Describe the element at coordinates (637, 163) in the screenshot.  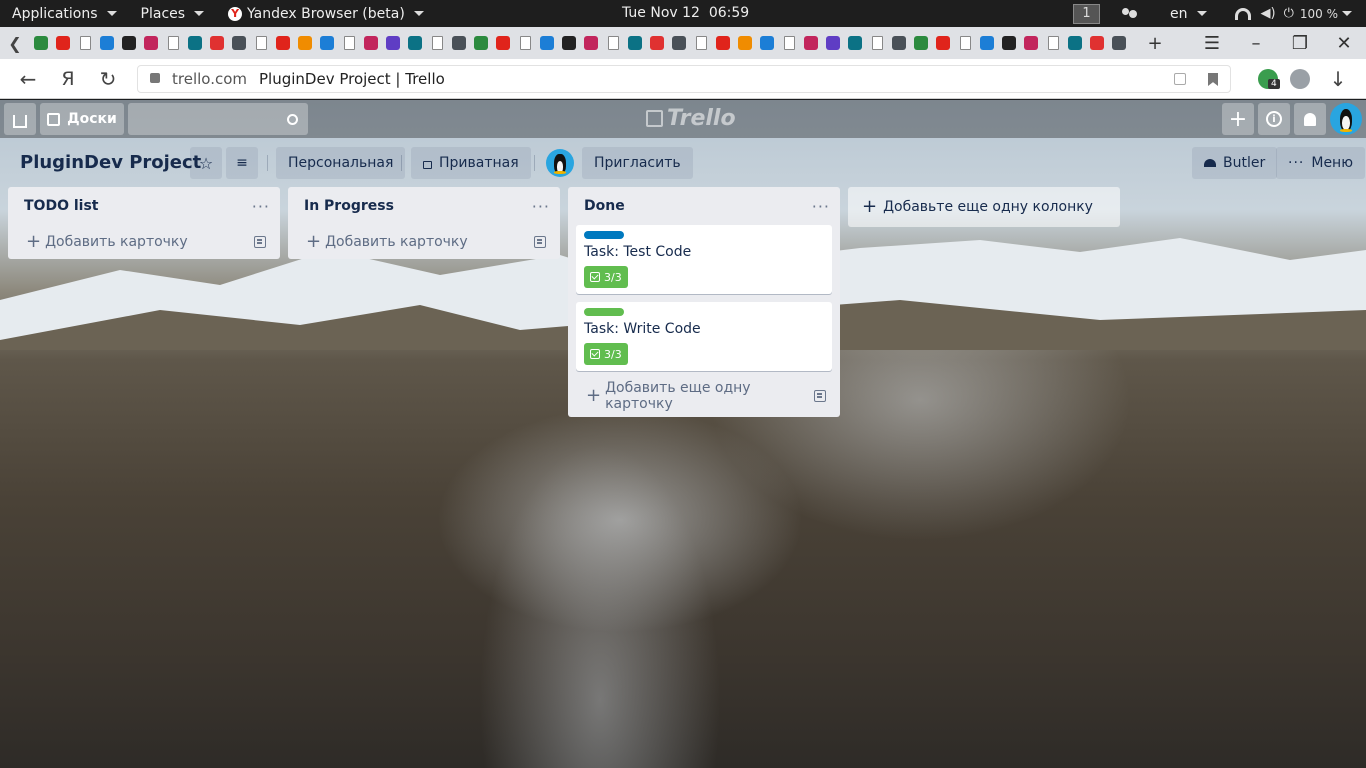
I see `invite-button: Пригласить` at that location.